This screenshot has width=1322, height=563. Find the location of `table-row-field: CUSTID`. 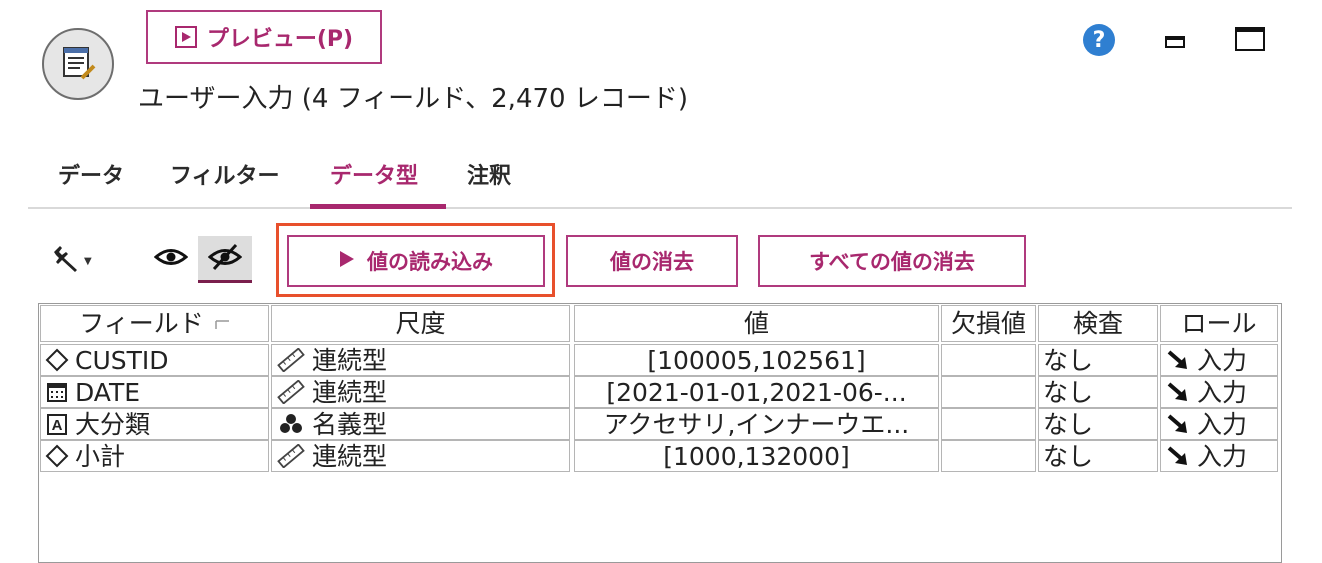

table-row-field: CUSTID is located at coordinates (154, 360).